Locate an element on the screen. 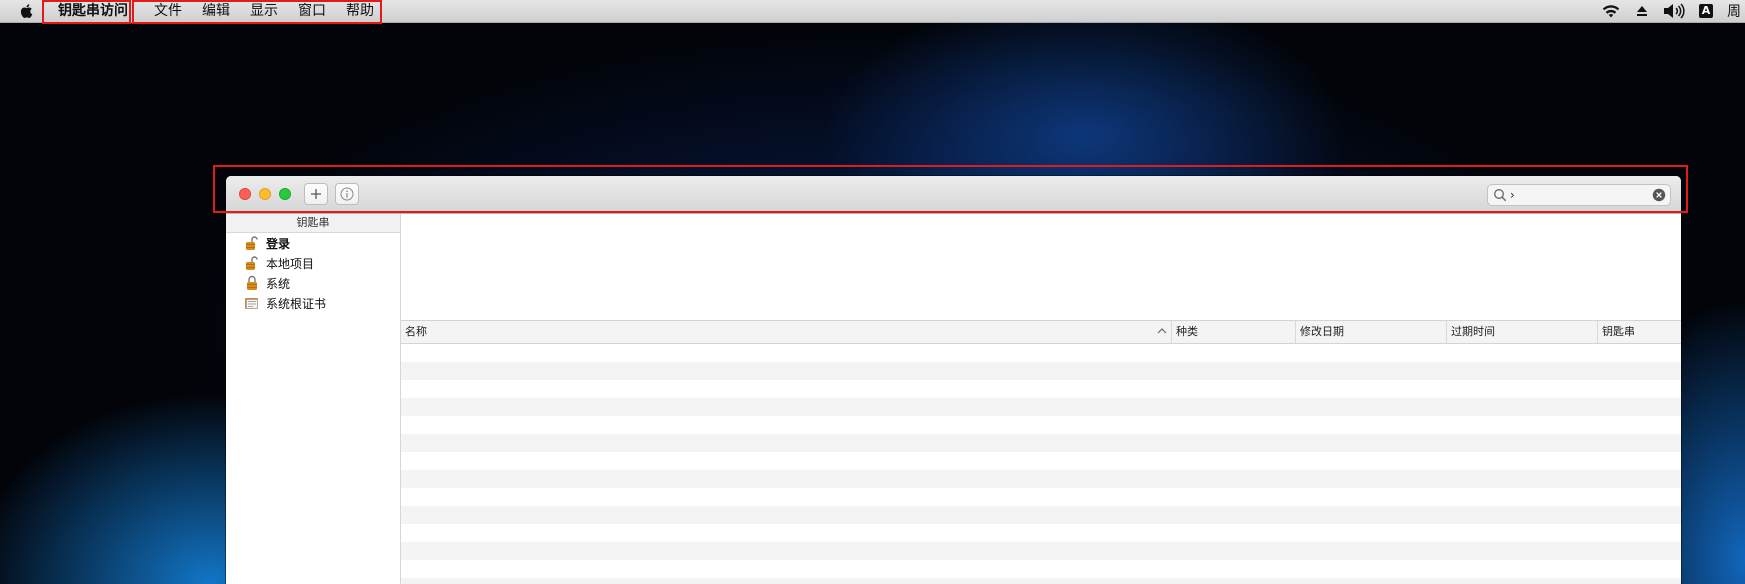 Image resolution: width=1745 pixels, height=584 pixels. table-header: 名称 种类 修改日期 过期时间 钥匙串 is located at coordinates (1041, 332).